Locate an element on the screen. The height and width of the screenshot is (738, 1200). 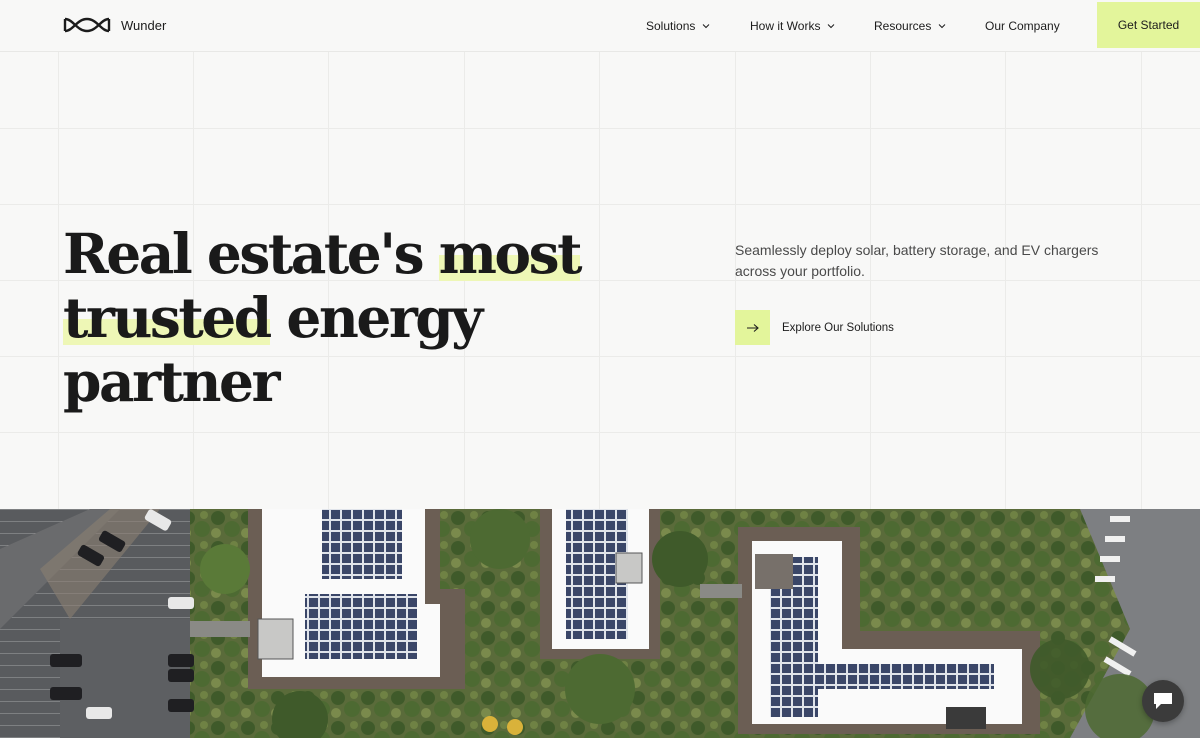
infinity-wave-logo-icon is located at coordinates (87, 25).